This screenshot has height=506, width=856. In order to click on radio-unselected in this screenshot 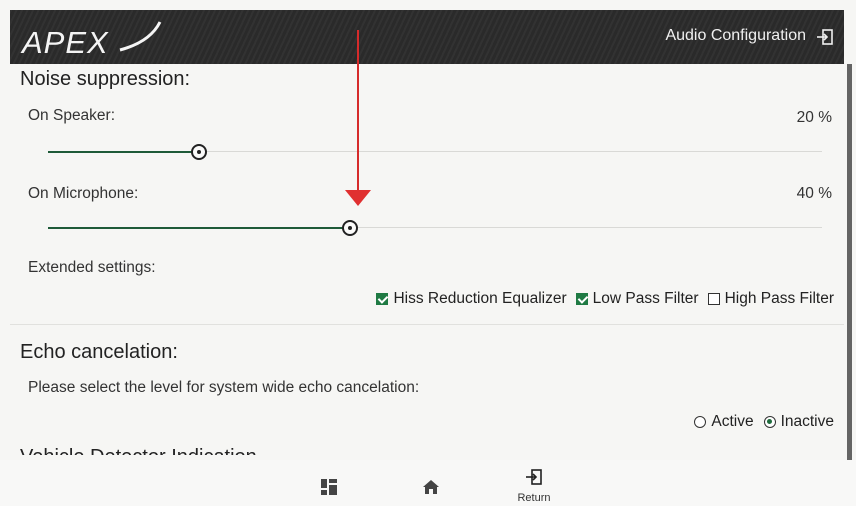, I will do `click(700, 422)`.